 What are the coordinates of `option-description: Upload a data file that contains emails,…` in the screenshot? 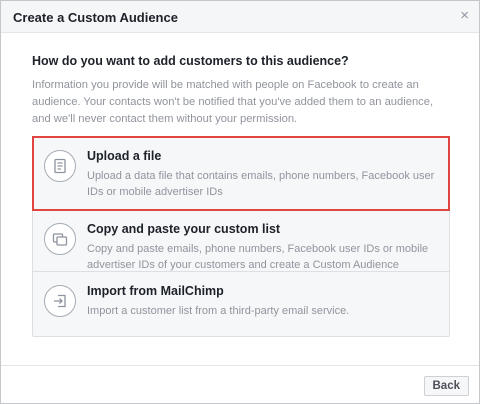 It's located at (261, 184).